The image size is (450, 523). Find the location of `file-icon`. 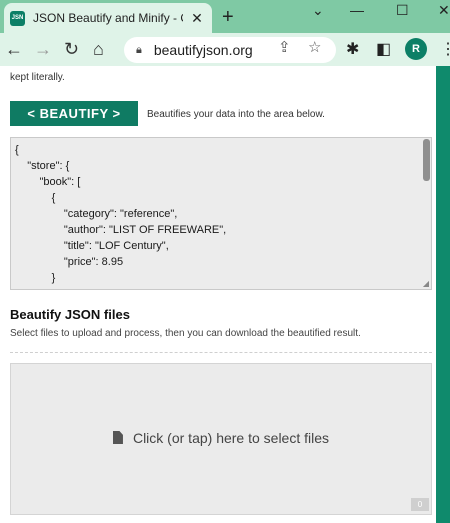

file-icon is located at coordinates (117, 437).